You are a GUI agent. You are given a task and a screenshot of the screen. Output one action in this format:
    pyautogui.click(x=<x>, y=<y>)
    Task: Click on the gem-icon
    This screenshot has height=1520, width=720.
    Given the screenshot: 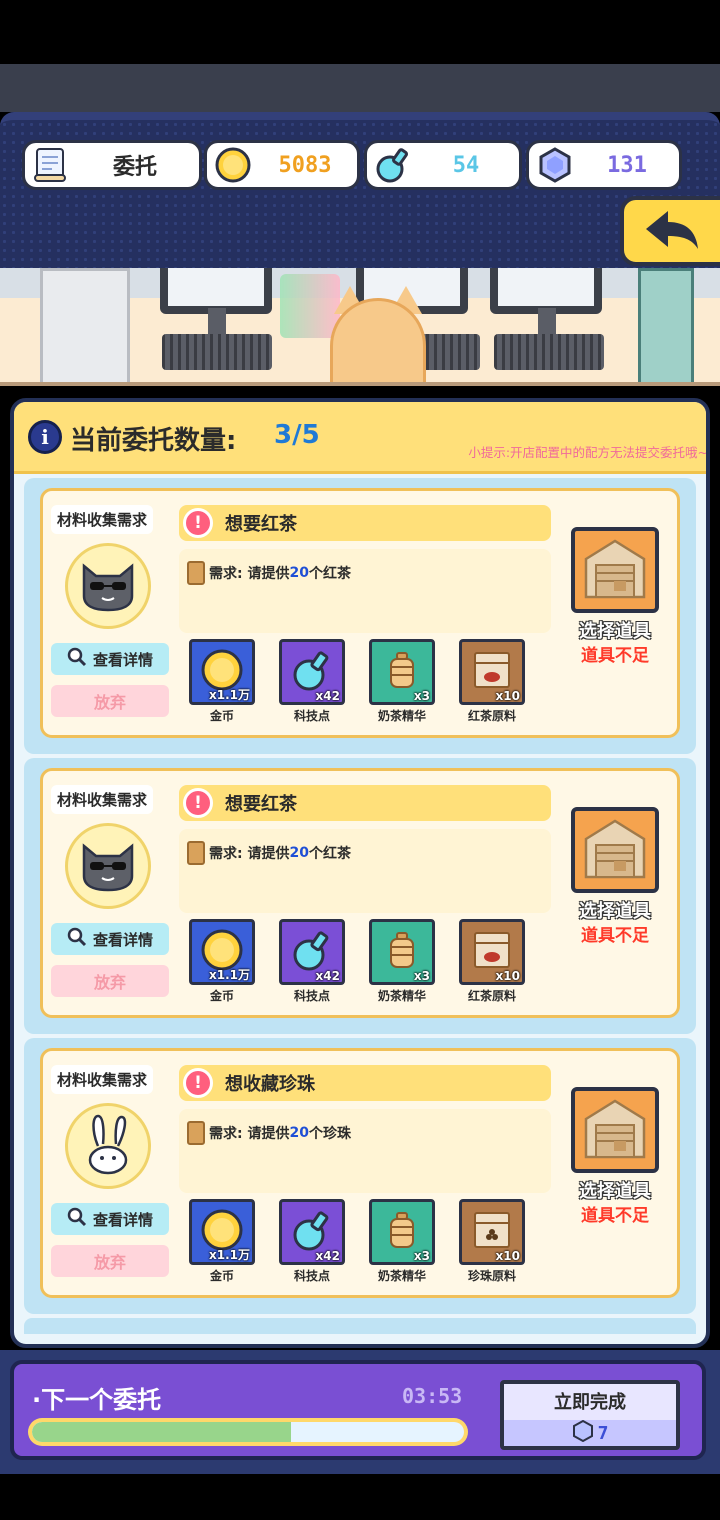 What is the action you would take?
    pyautogui.click(x=555, y=165)
    